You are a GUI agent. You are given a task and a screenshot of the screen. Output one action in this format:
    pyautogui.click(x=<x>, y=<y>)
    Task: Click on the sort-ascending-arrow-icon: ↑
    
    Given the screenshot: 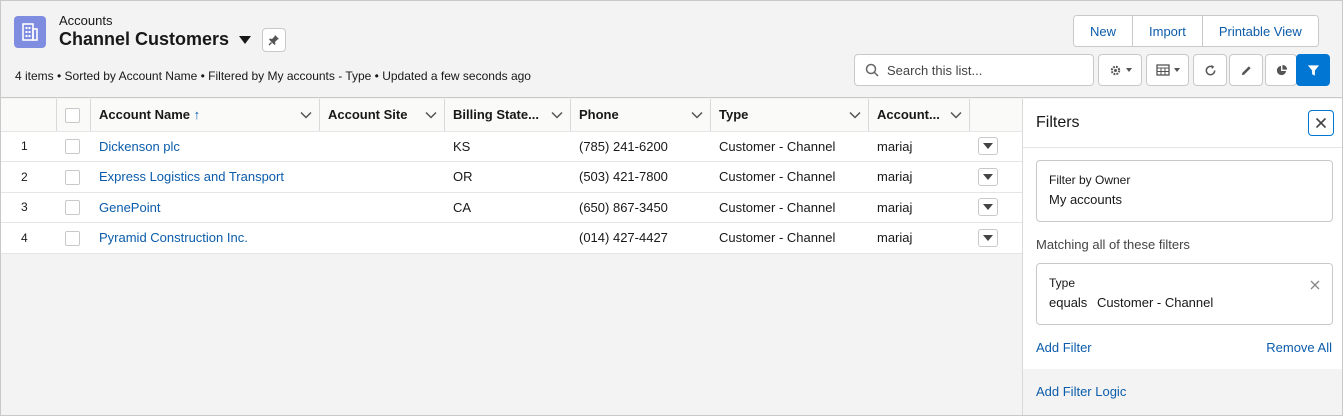 What is the action you would take?
    pyautogui.click(x=197, y=115)
    